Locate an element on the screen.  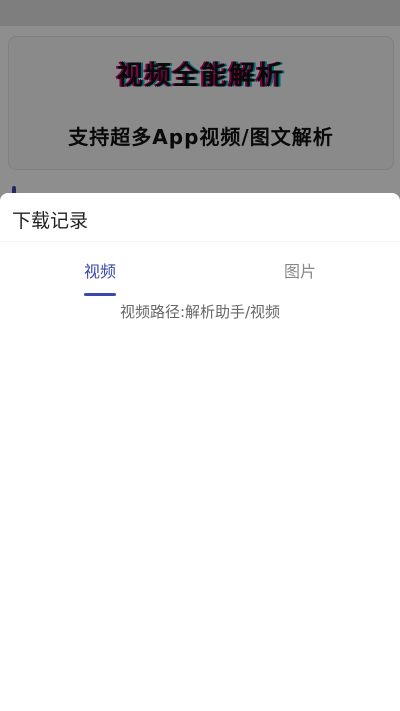
tab-image-label: 图片 is located at coordinates (299, 271).